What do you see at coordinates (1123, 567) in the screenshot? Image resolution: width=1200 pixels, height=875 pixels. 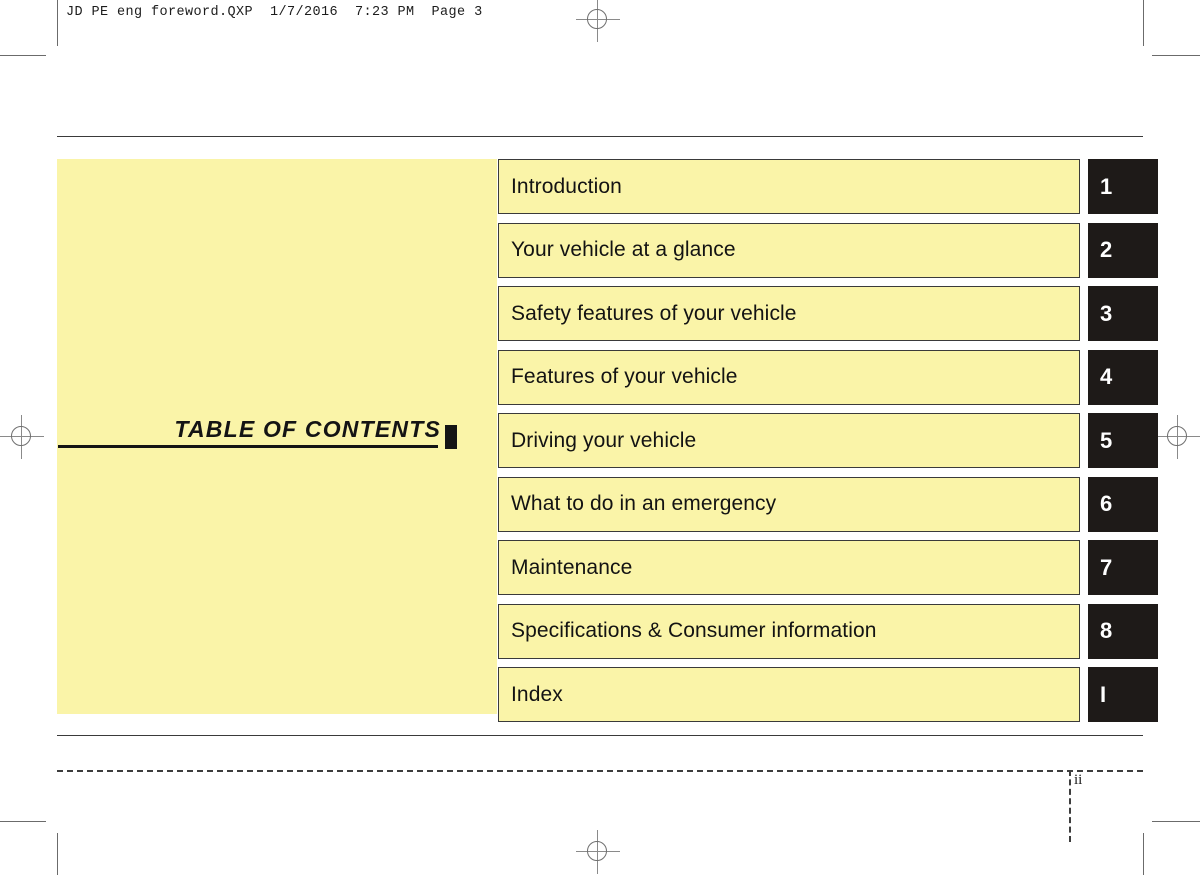 I see `toc-chapter-tab: 7` at bounding box center [1123, 567].